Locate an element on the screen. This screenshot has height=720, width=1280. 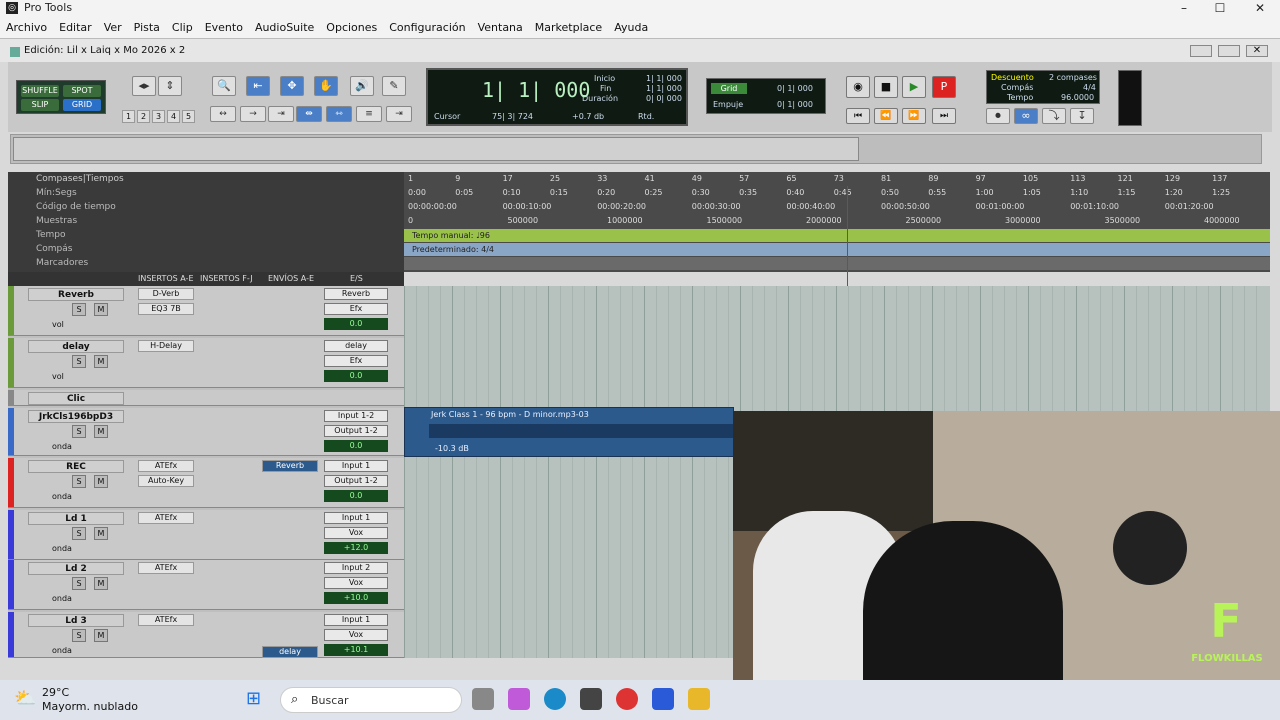
track-view-mode: vol is located at coordinates (58, 376).